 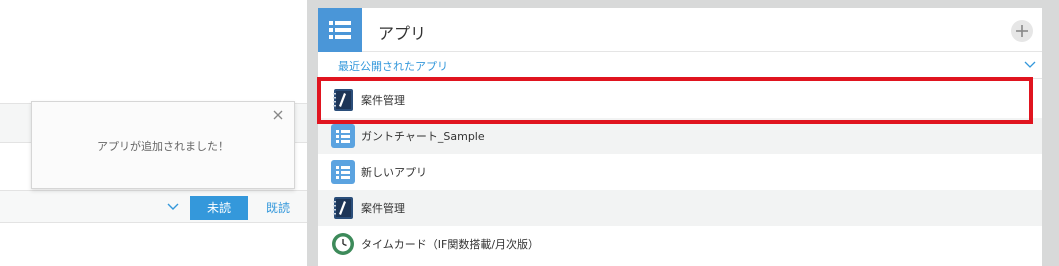 What do you see at coordinates (680, 30) in the screenshot?
I see `apps-panel-header: アプリ` at bounding box center [680, 30].